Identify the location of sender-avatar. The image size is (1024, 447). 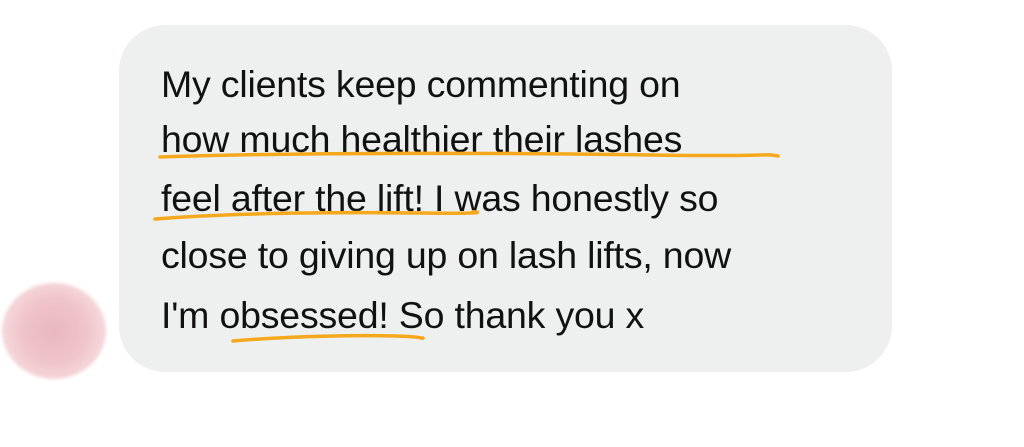
(54, 331).